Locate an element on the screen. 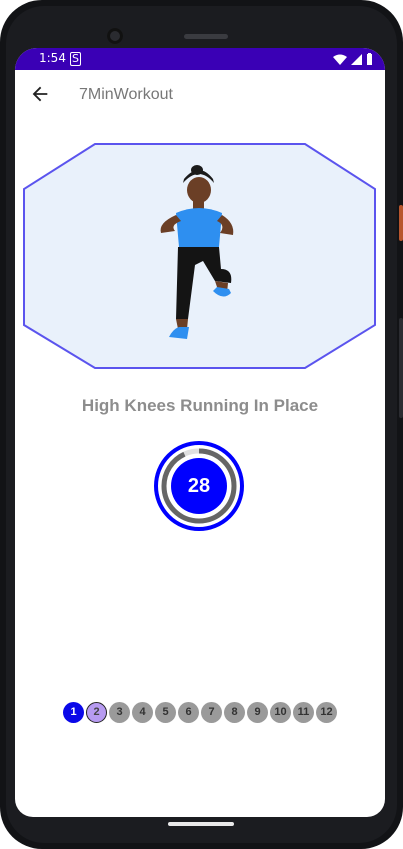 The width and height of the screenshot is (403, 849). step-item-8: 8 is located at coordinates (234, 712).